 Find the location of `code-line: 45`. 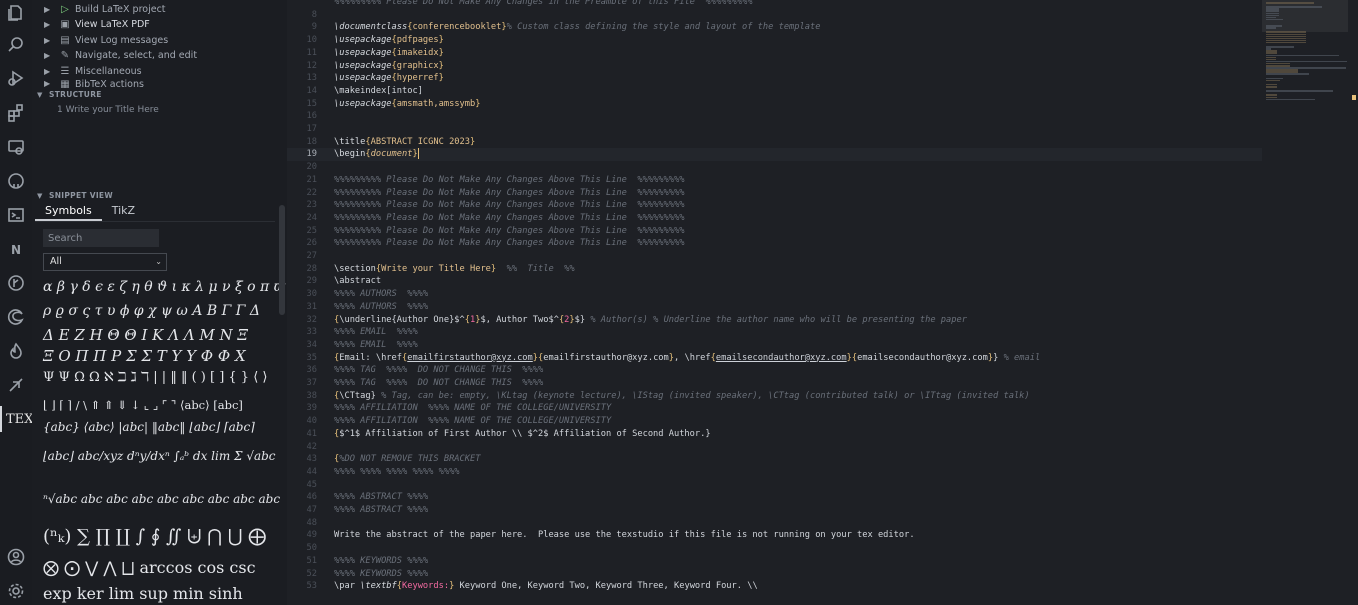

code-line: 45 is located at coordinates (774, 485).